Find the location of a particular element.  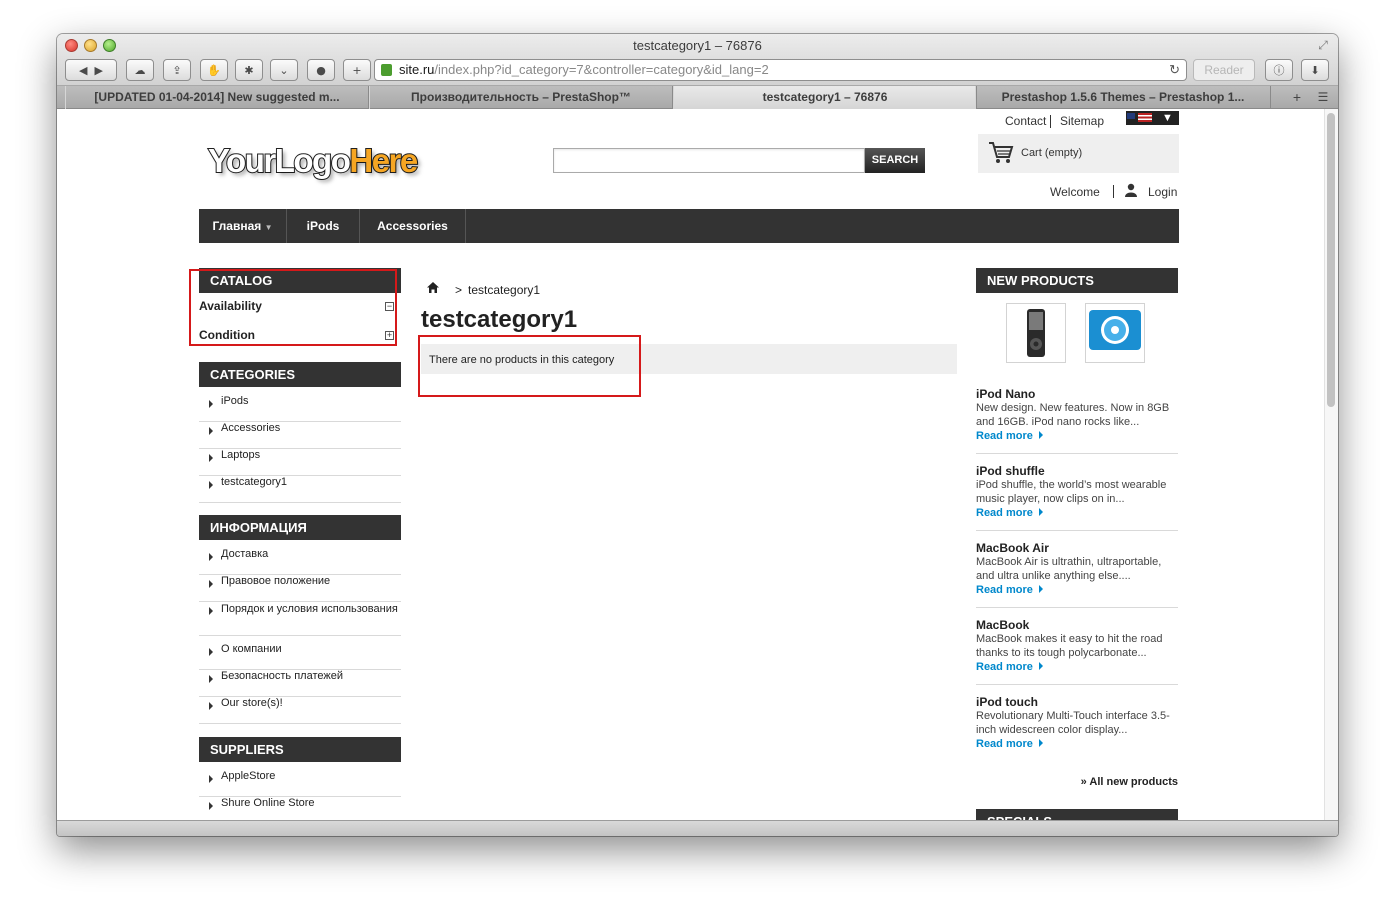

fullscreen-icon: ⤢ is located at coordinates (1323, 45).